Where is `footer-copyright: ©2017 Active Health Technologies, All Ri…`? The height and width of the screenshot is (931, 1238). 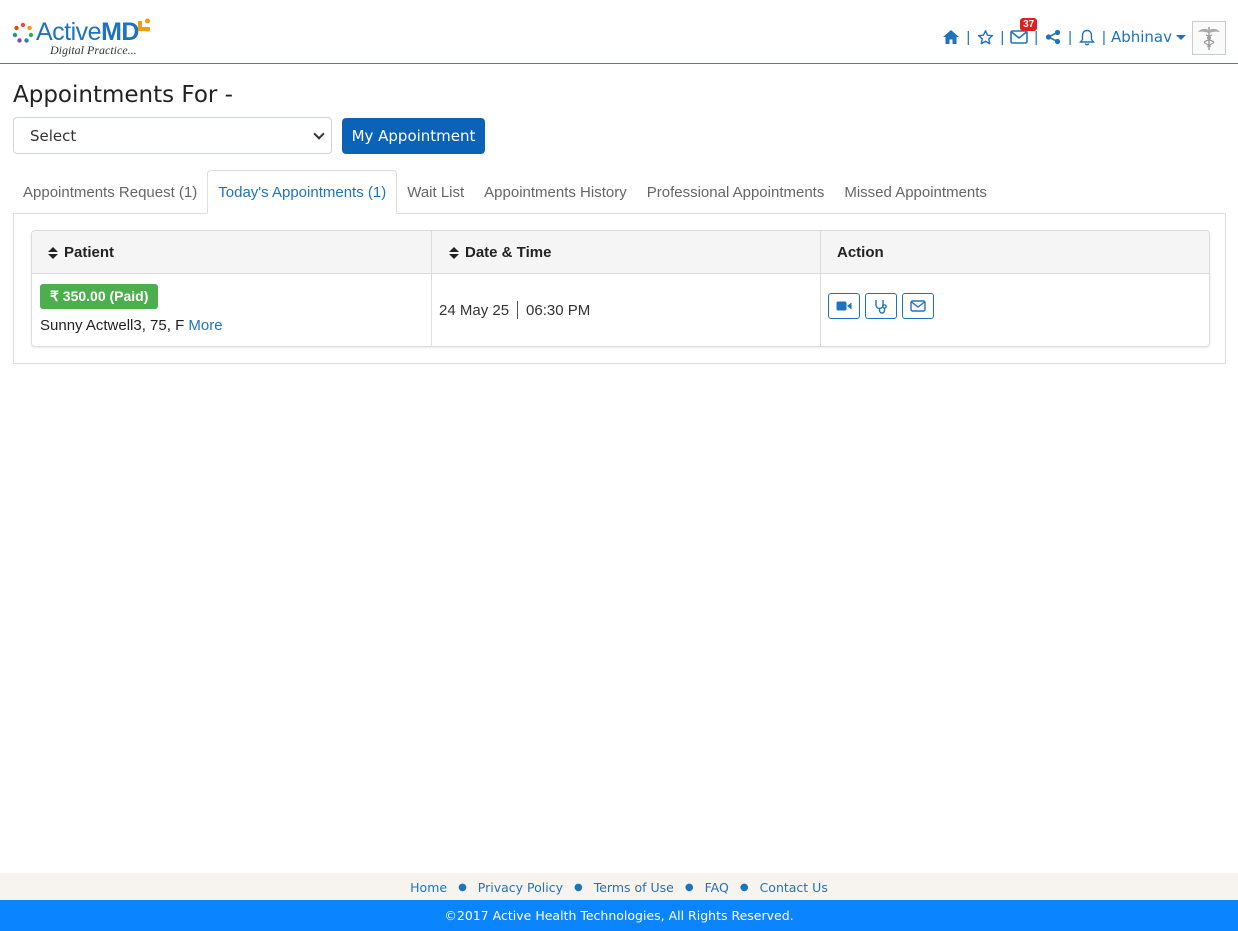 footer-copyright: ©2017 Active Health Technologies, All Ri… is located at coordinates (619, 915).